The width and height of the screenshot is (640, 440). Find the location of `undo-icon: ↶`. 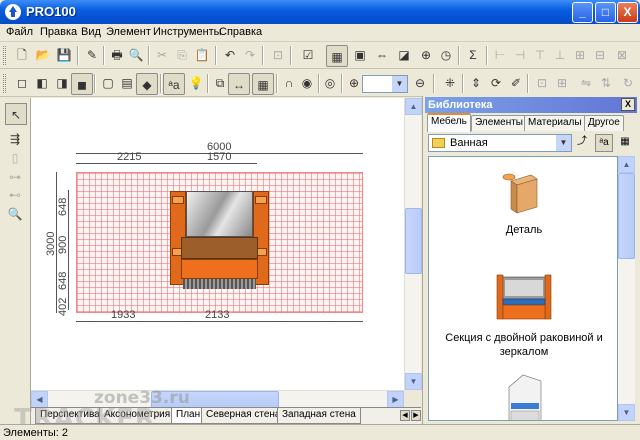

undo-icon: ↶ is located at coordinates (230, 55).